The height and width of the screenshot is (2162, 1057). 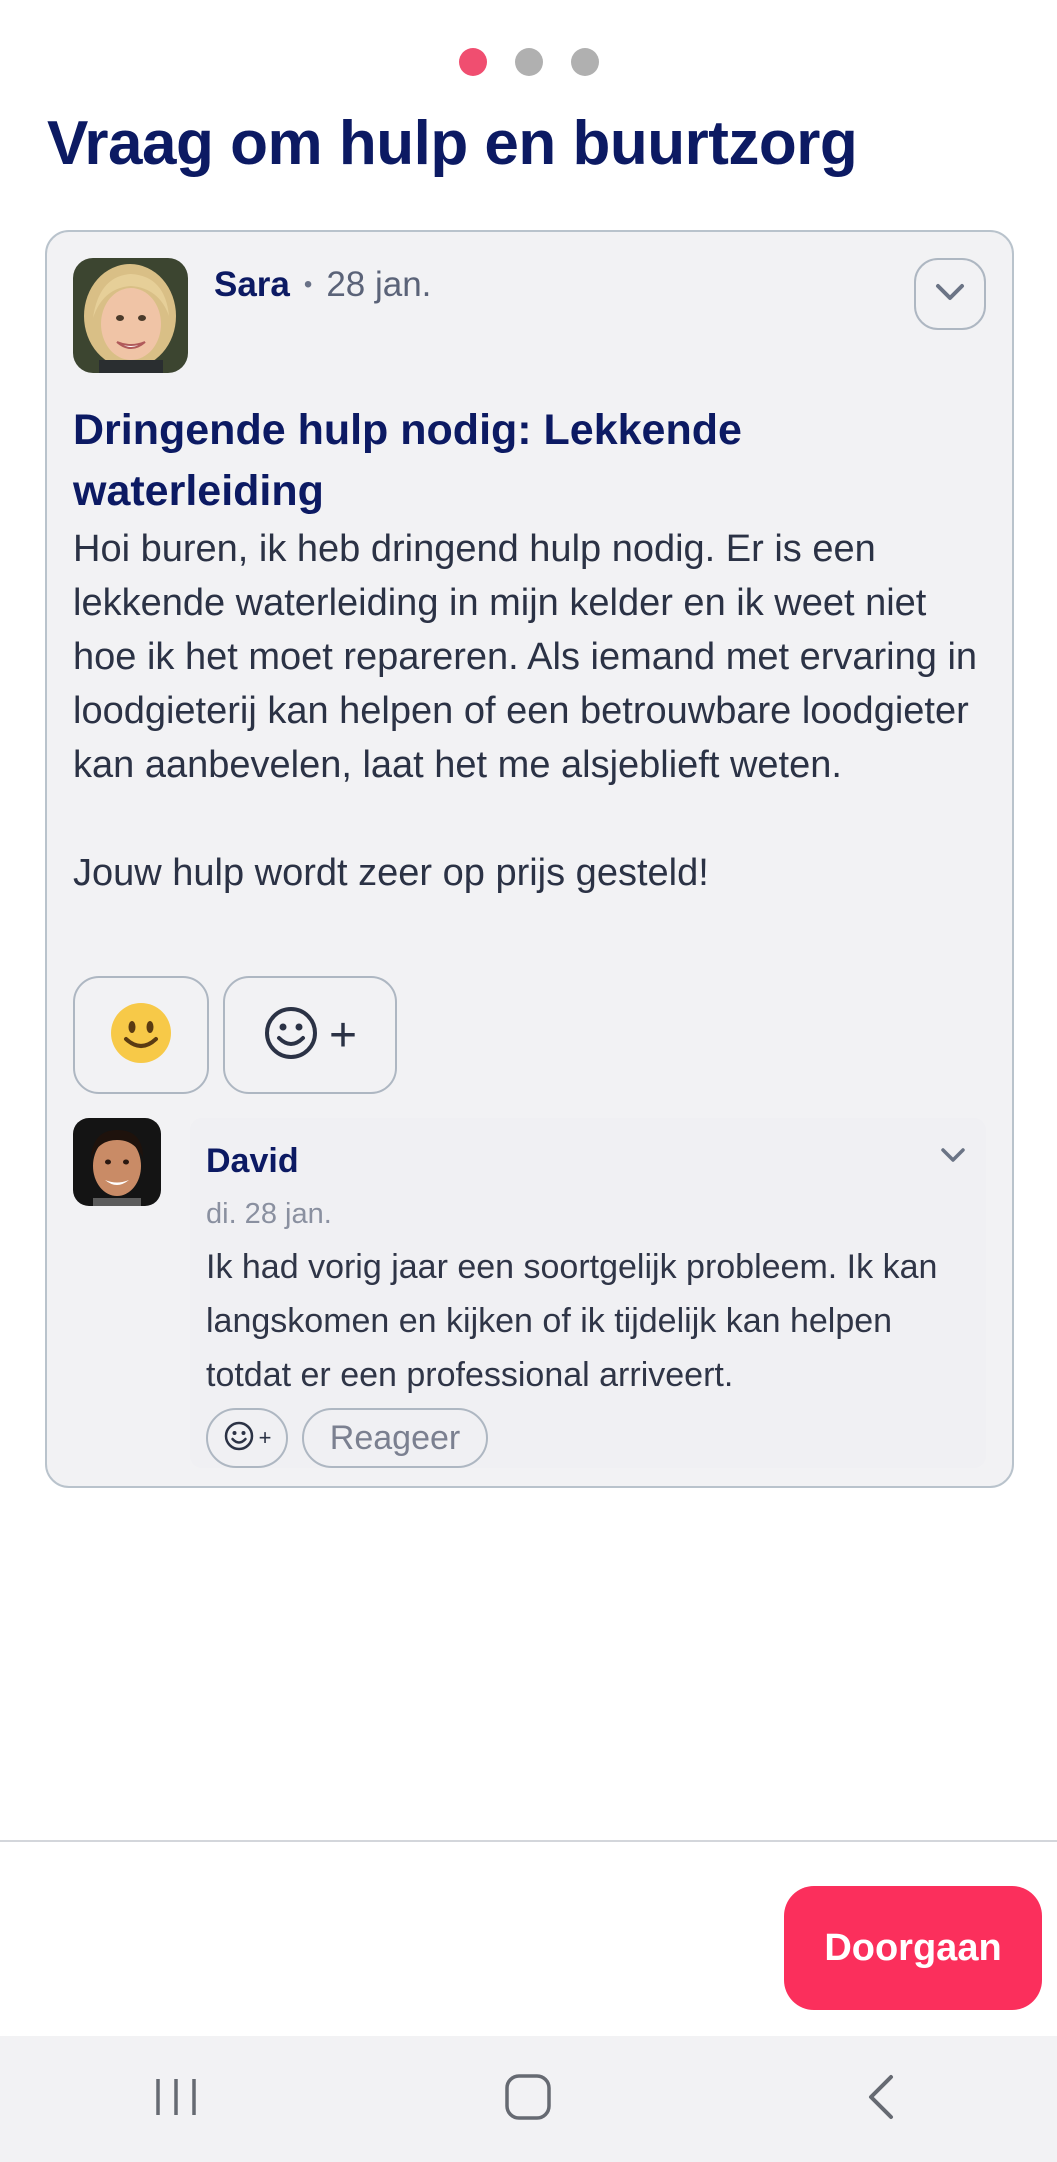 I want to click on pager-dots, so click(x=528, y=62).